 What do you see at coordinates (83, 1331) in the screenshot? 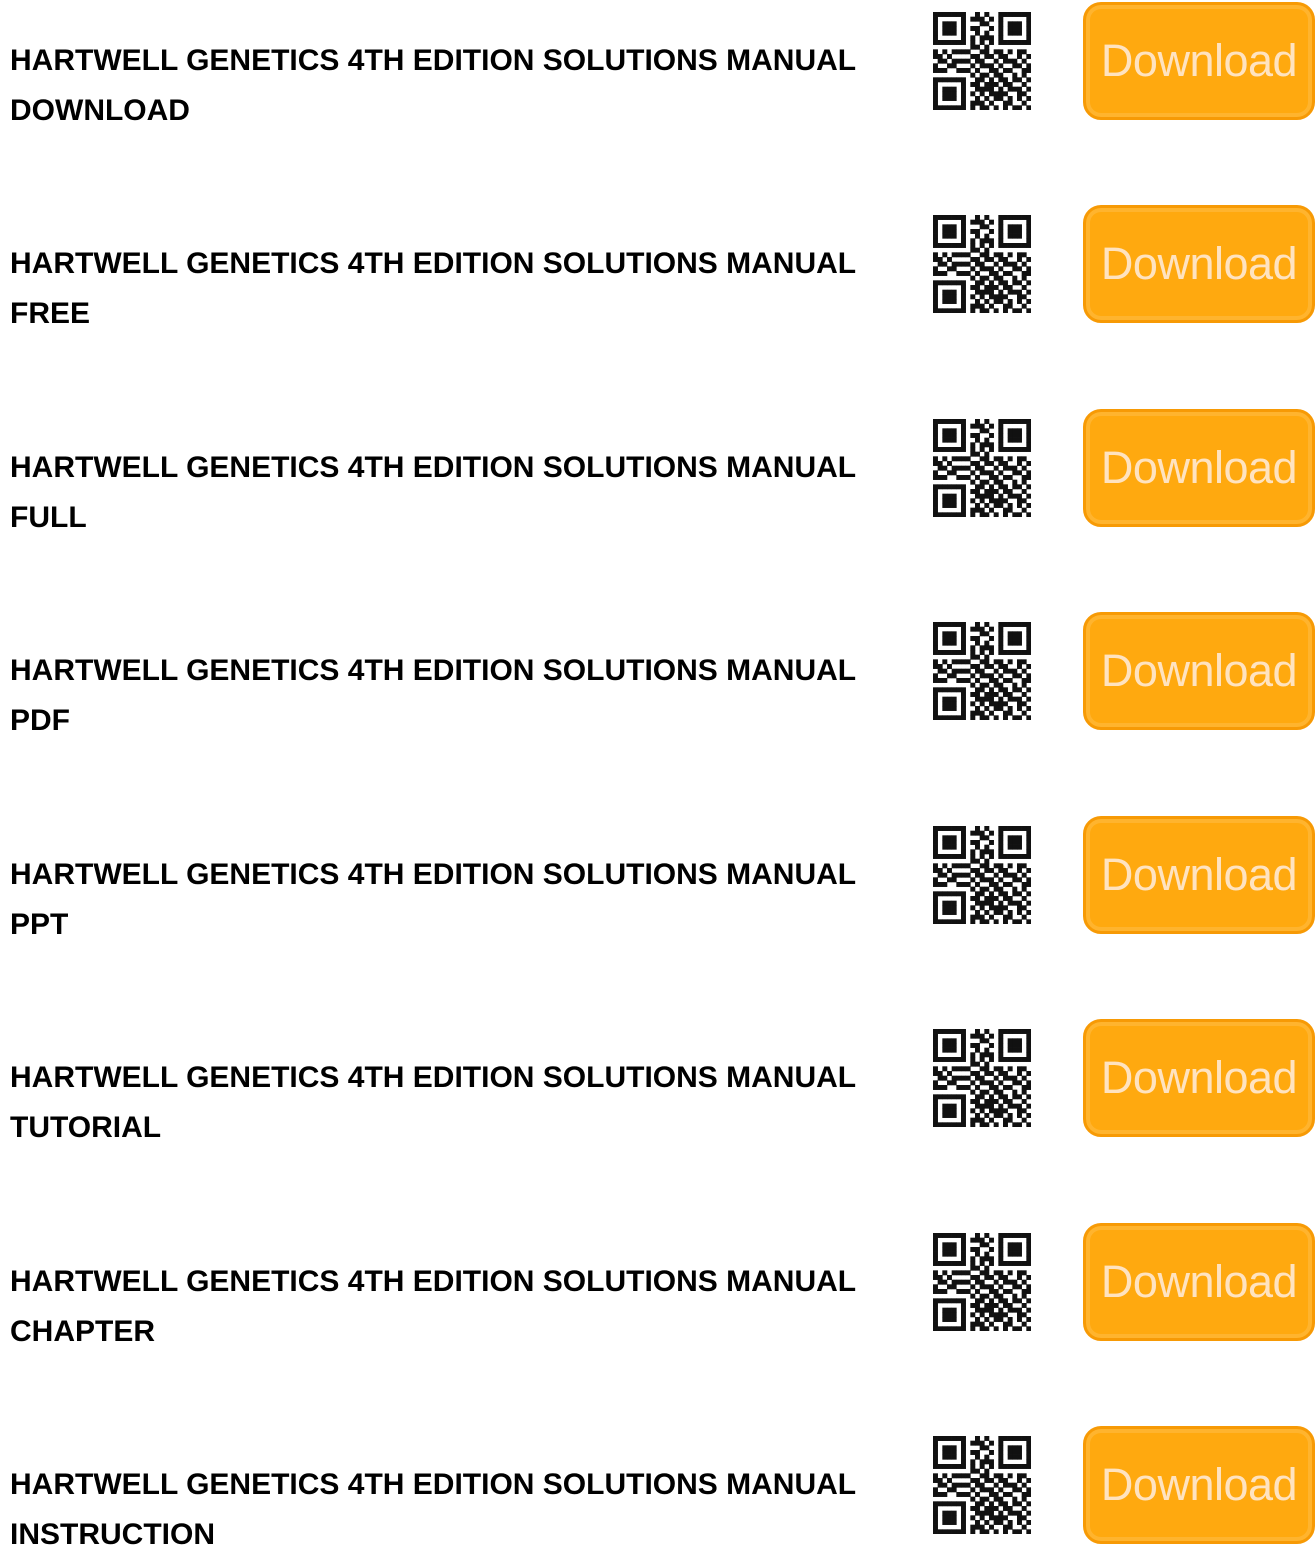
I see `item-title-line2: CHAPTER` at bounding box center [83, 1331].